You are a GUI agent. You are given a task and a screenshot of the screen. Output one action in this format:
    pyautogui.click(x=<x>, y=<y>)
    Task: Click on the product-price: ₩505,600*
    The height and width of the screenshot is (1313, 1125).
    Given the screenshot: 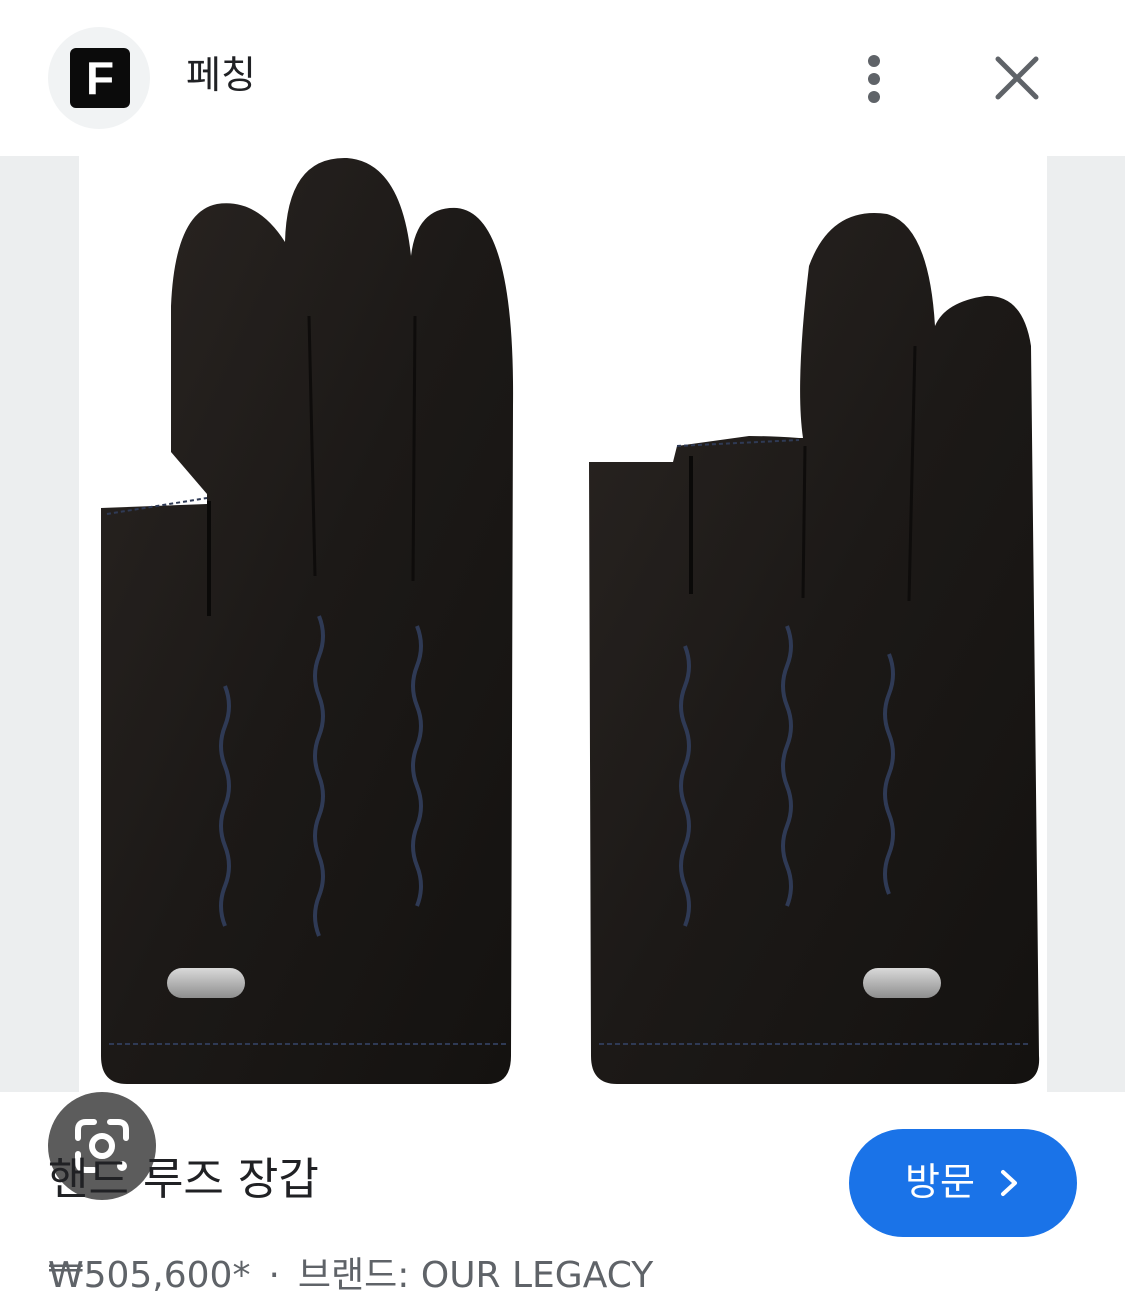 What is the action you would take?
    pyautogui.click(x=149, y=1275)
    